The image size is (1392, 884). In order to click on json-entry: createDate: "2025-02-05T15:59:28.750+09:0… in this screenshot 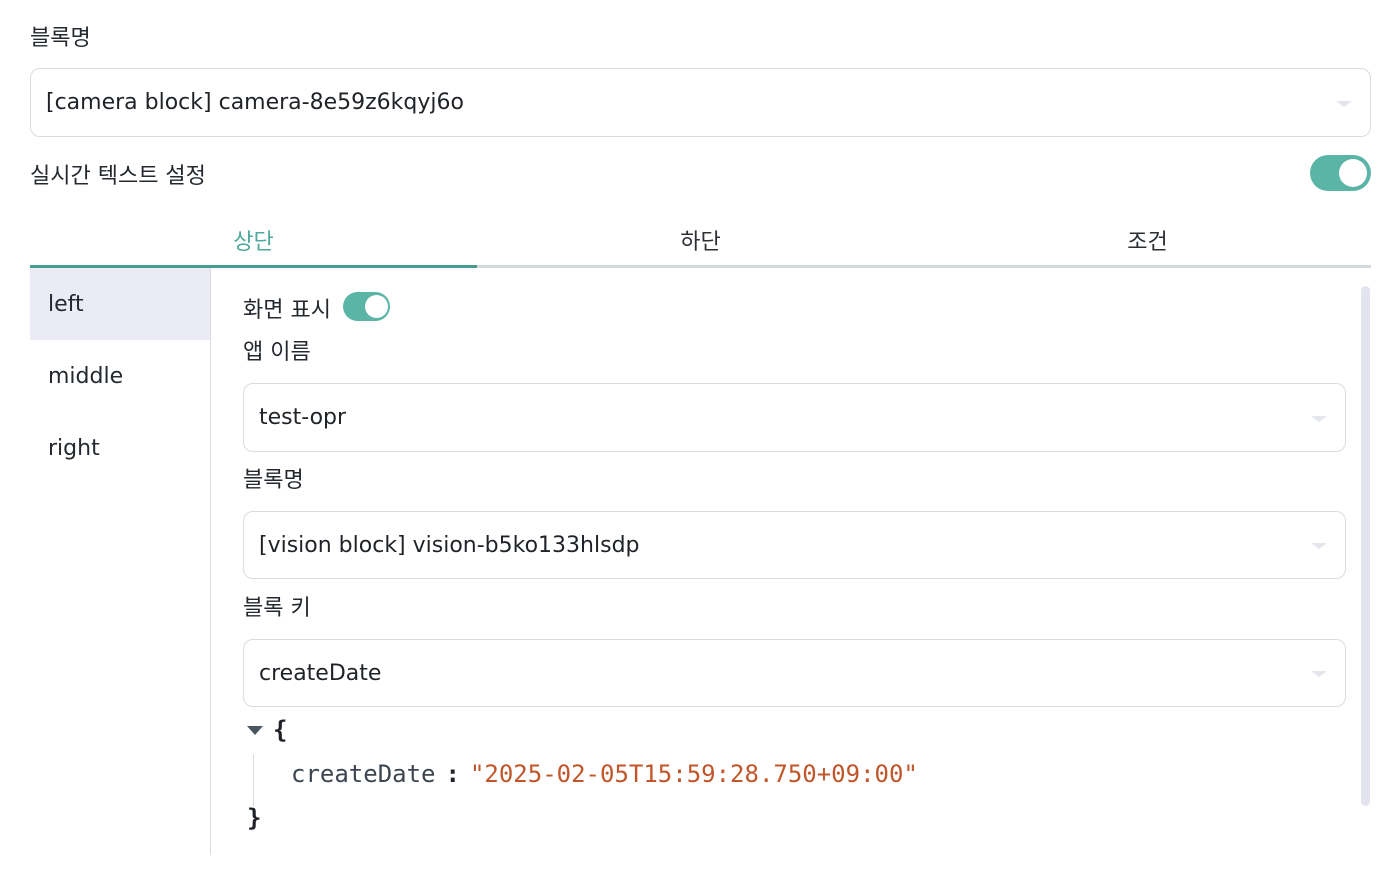, I will do `click(604, 774)`.